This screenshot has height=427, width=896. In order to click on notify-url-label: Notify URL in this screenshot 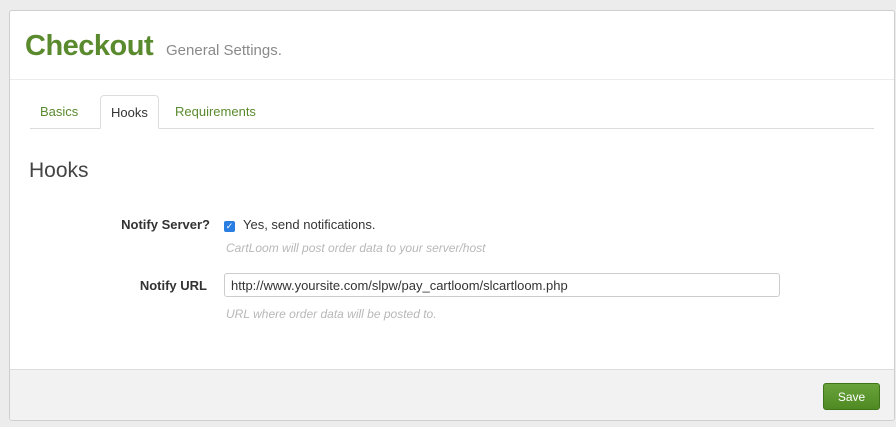, I will do `click(173, 285)`.